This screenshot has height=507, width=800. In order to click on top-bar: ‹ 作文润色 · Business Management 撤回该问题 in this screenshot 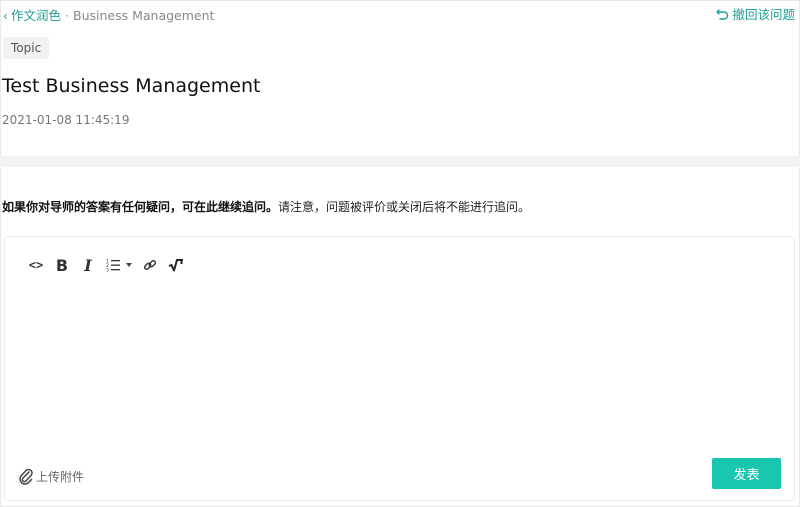, I will do `click(400, 13)`.